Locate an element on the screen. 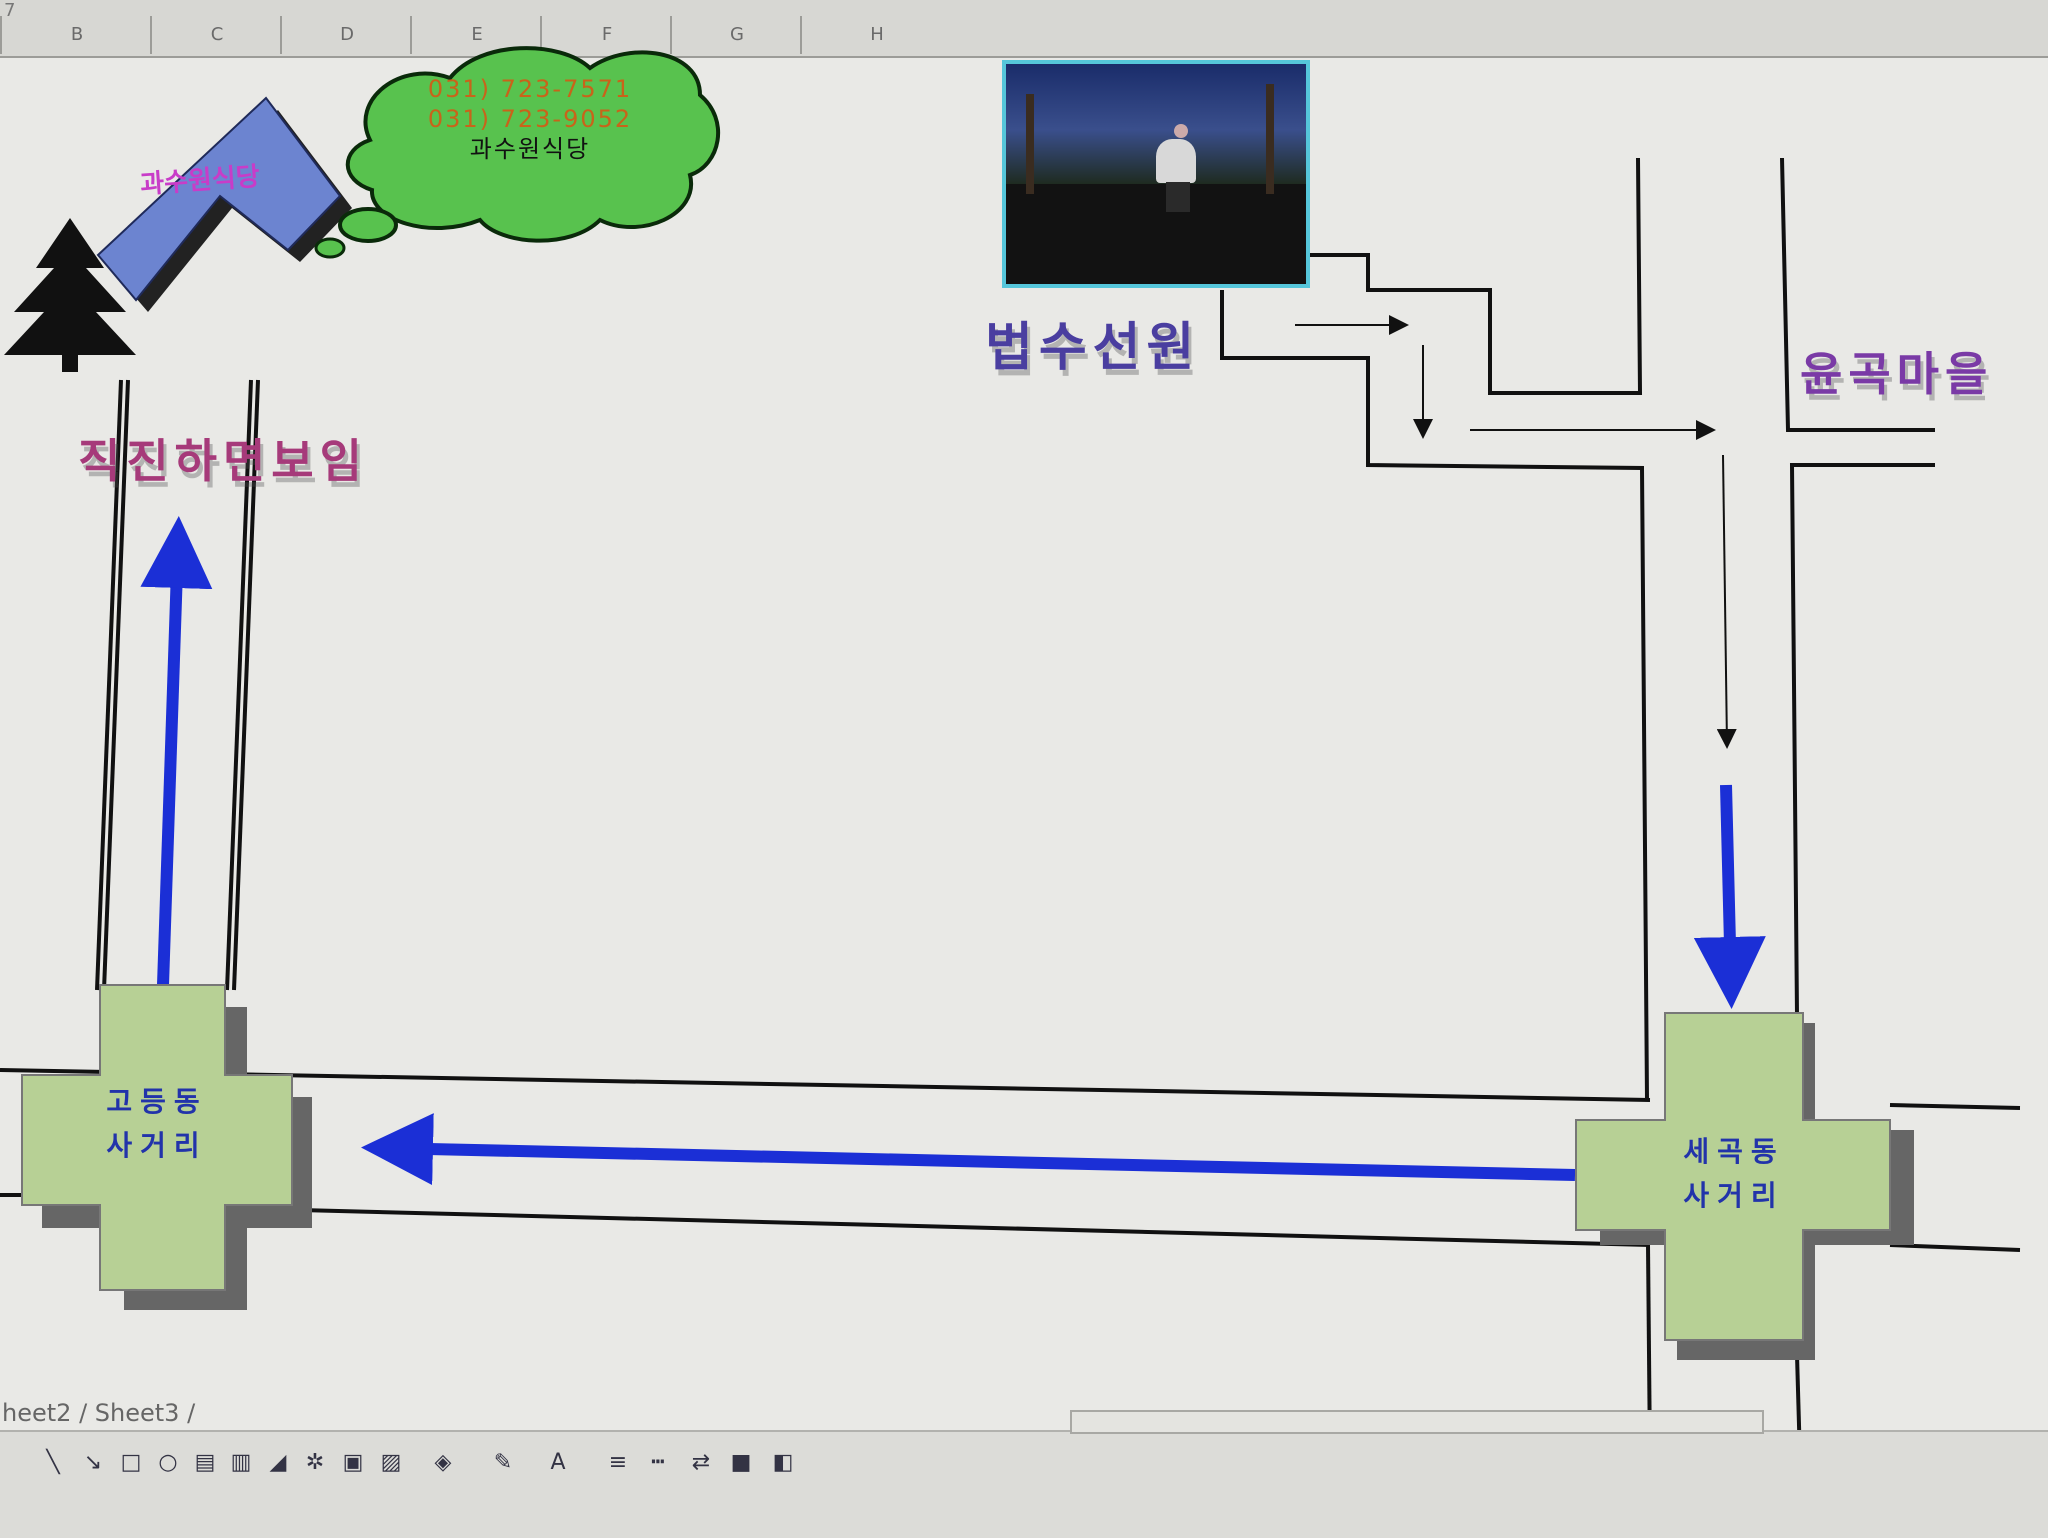 This screenshot has height=1538, width=2048. intersection-left-line2: 사거리 is located at coordinates (157, 1145).